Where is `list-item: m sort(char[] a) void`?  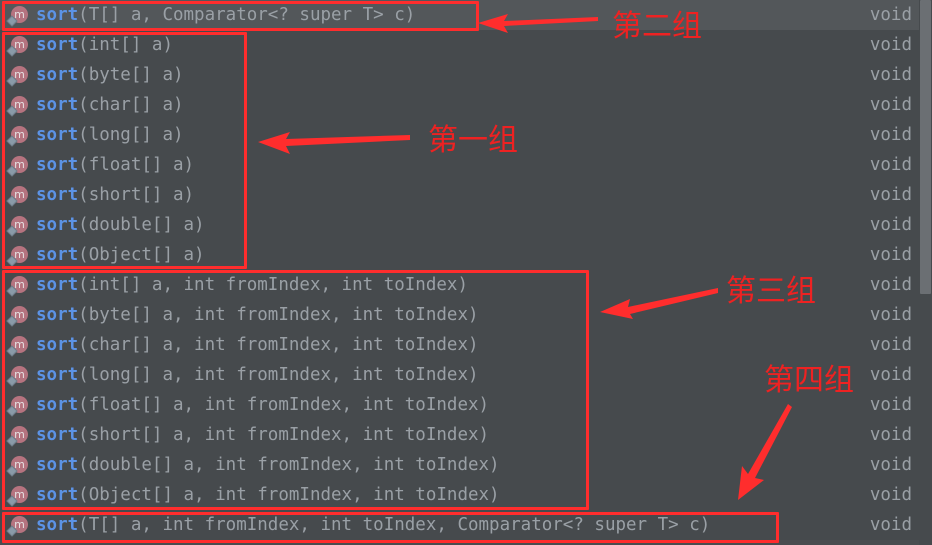 list-item: m sort(char[] a) void is located at coordinates (466, 105).